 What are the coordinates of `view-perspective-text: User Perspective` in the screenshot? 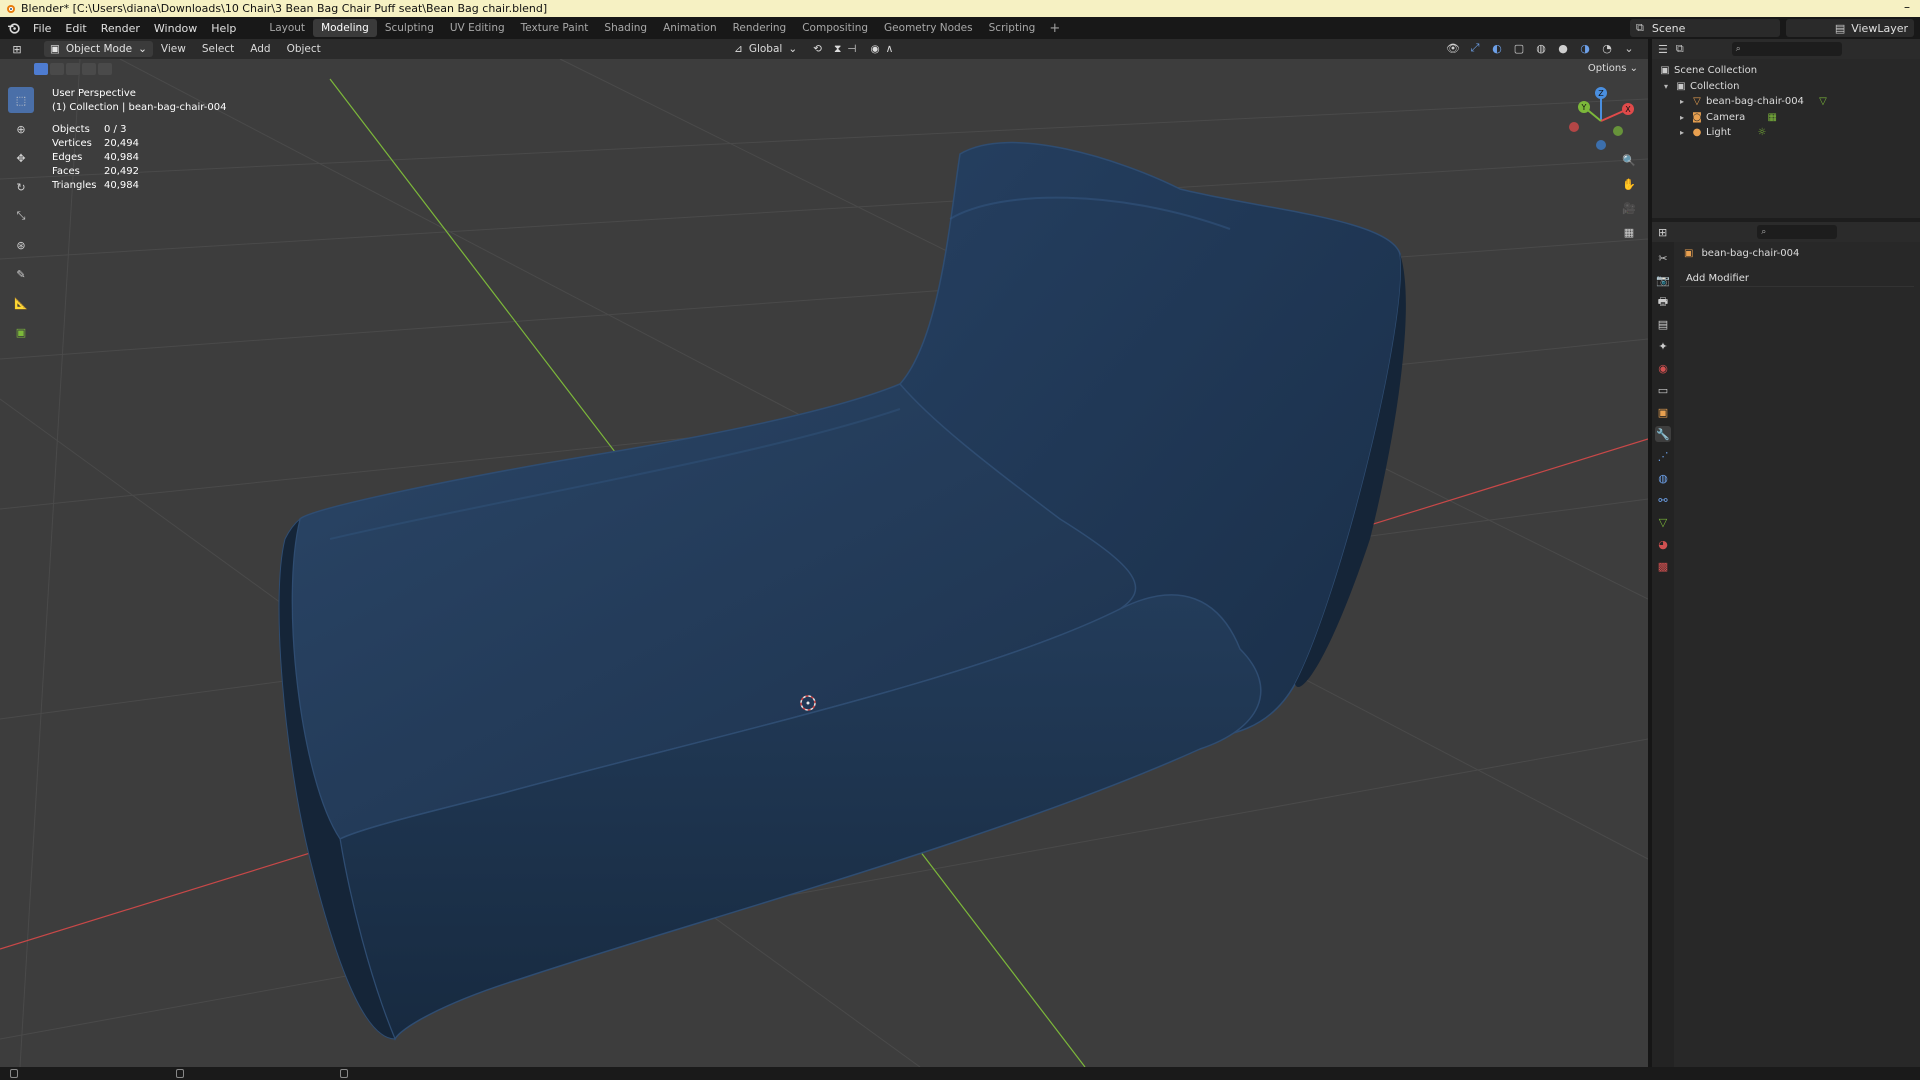 It's located at (94, 93).